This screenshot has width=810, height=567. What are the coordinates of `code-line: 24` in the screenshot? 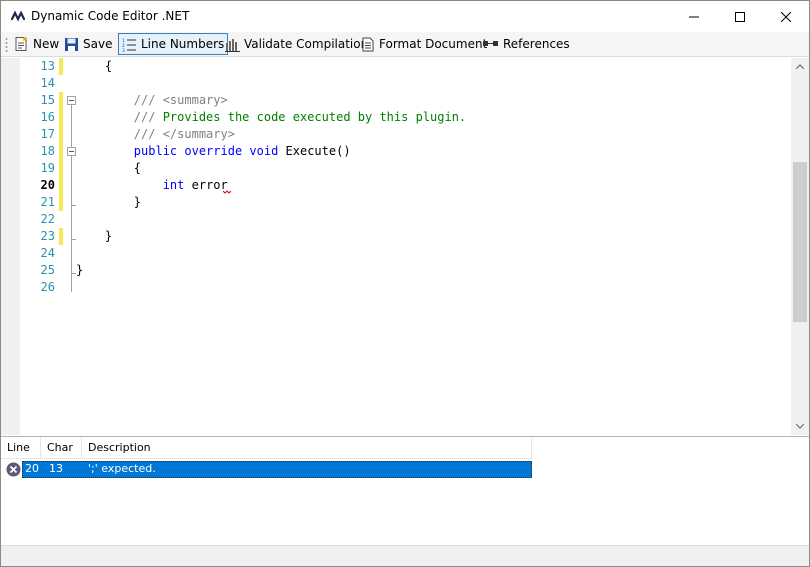 It's located at (396, 253).